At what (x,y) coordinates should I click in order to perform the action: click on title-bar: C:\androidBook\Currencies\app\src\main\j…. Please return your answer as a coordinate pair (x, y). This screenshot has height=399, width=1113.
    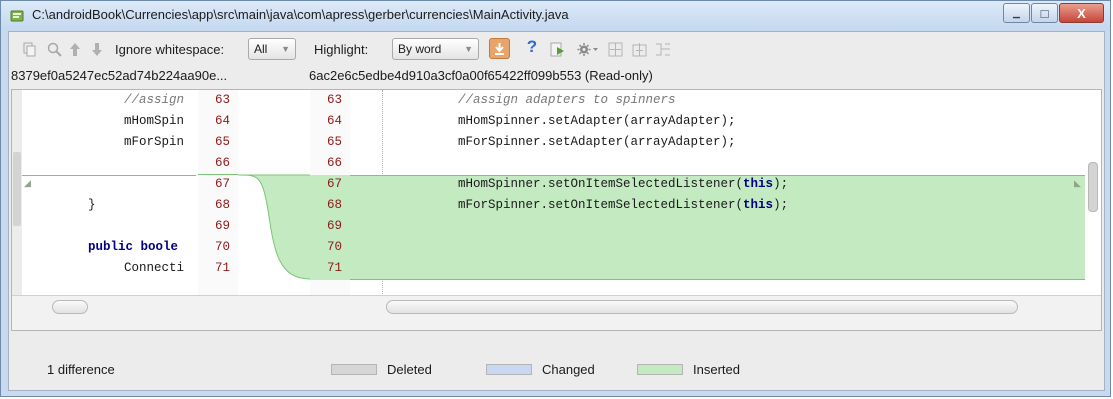
    Looking at the image, I should click on (555, 16).